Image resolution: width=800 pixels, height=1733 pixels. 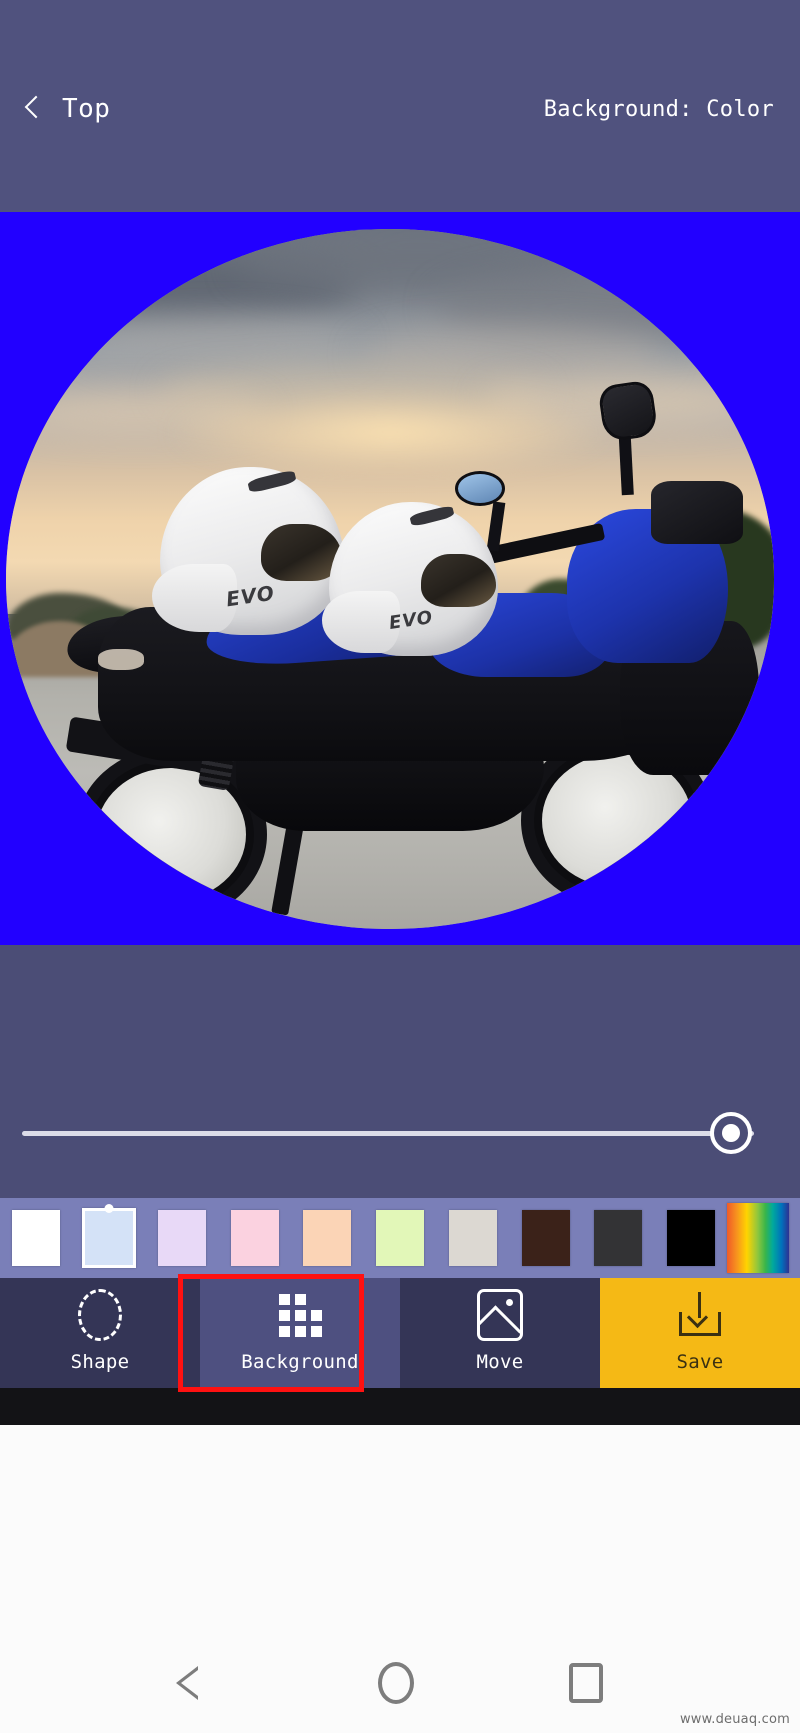 I want to click on indicator-light, so click(x=121, y=659).